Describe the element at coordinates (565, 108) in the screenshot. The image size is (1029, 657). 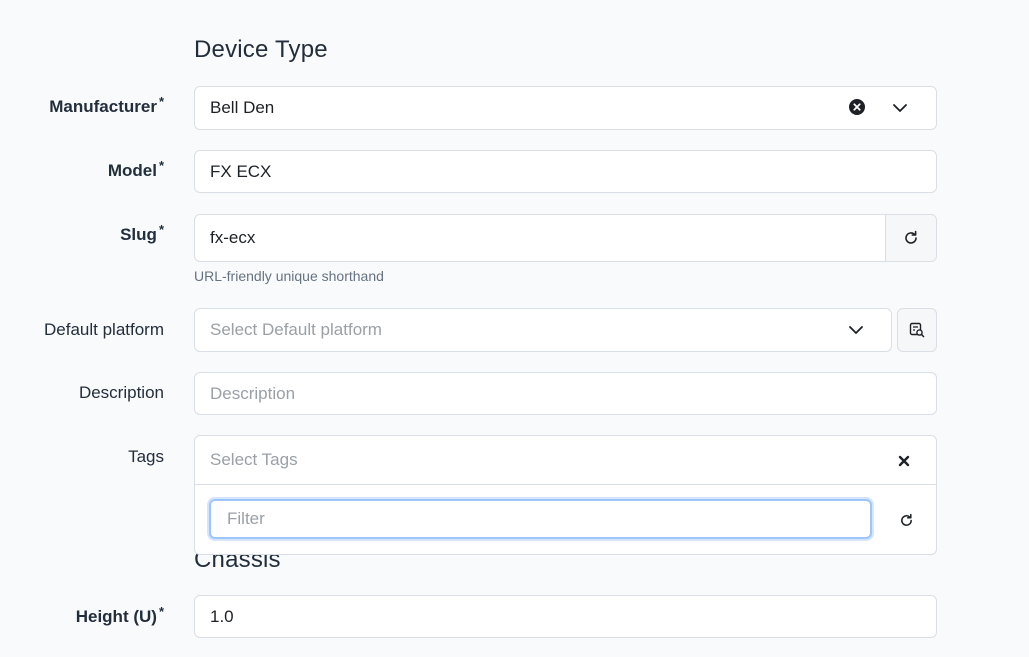
I see `manufacturer-select: Bell Den` at that location.